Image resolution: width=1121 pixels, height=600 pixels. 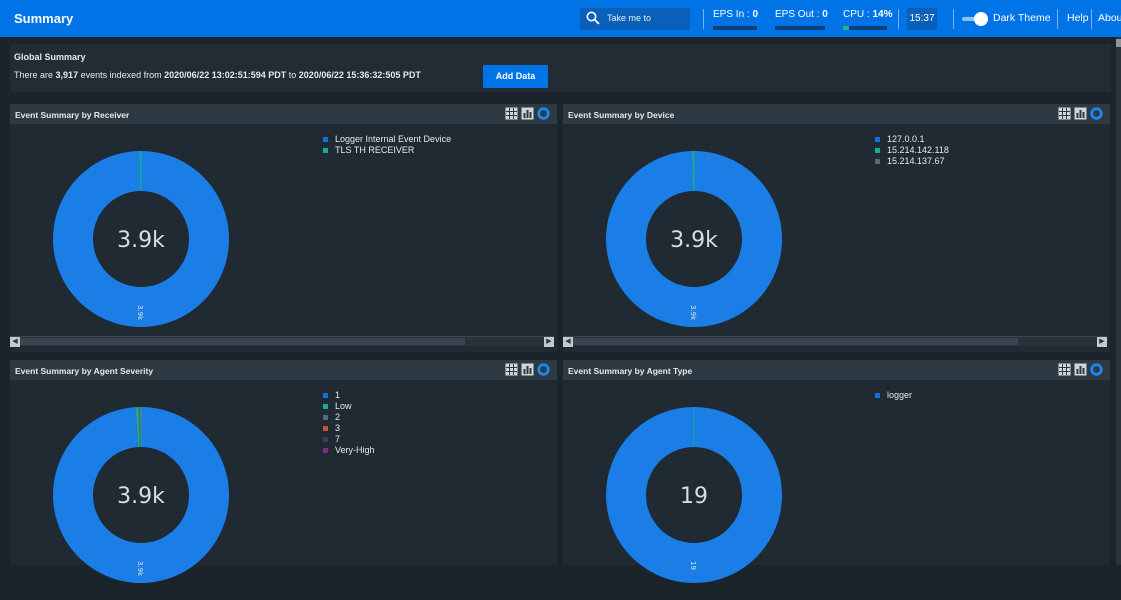 I want to click on page-scrollbar, so click(x=1118, y=301).